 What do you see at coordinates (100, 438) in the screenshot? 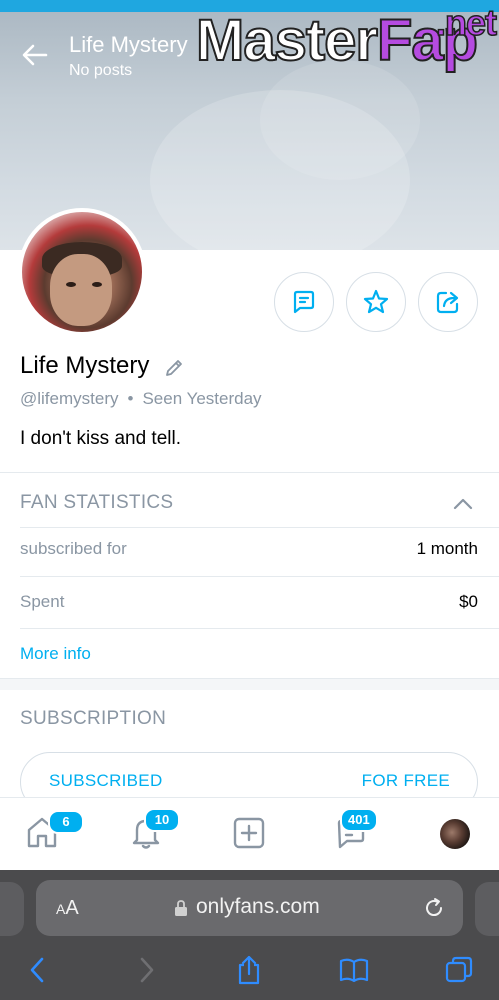
I see `profile-bio: I don't kiss and tell.` at bounding box center [100, 438].